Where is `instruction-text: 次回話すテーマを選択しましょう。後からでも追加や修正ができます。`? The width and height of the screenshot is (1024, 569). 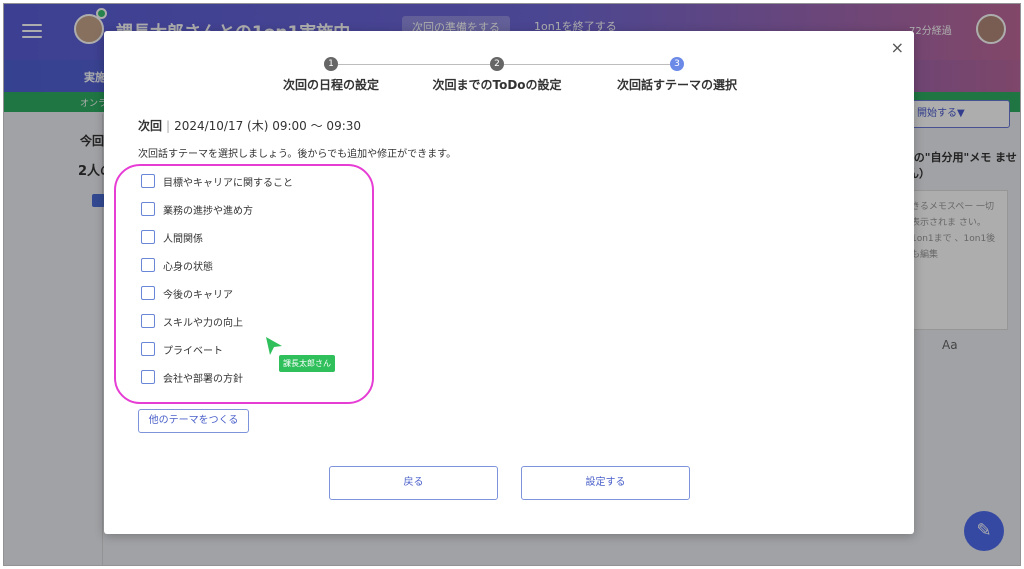 instruction-text: 次回話すテーマを選択しましょう。後からでも追加や修正ができます。 is located at coordinates (297, 154).